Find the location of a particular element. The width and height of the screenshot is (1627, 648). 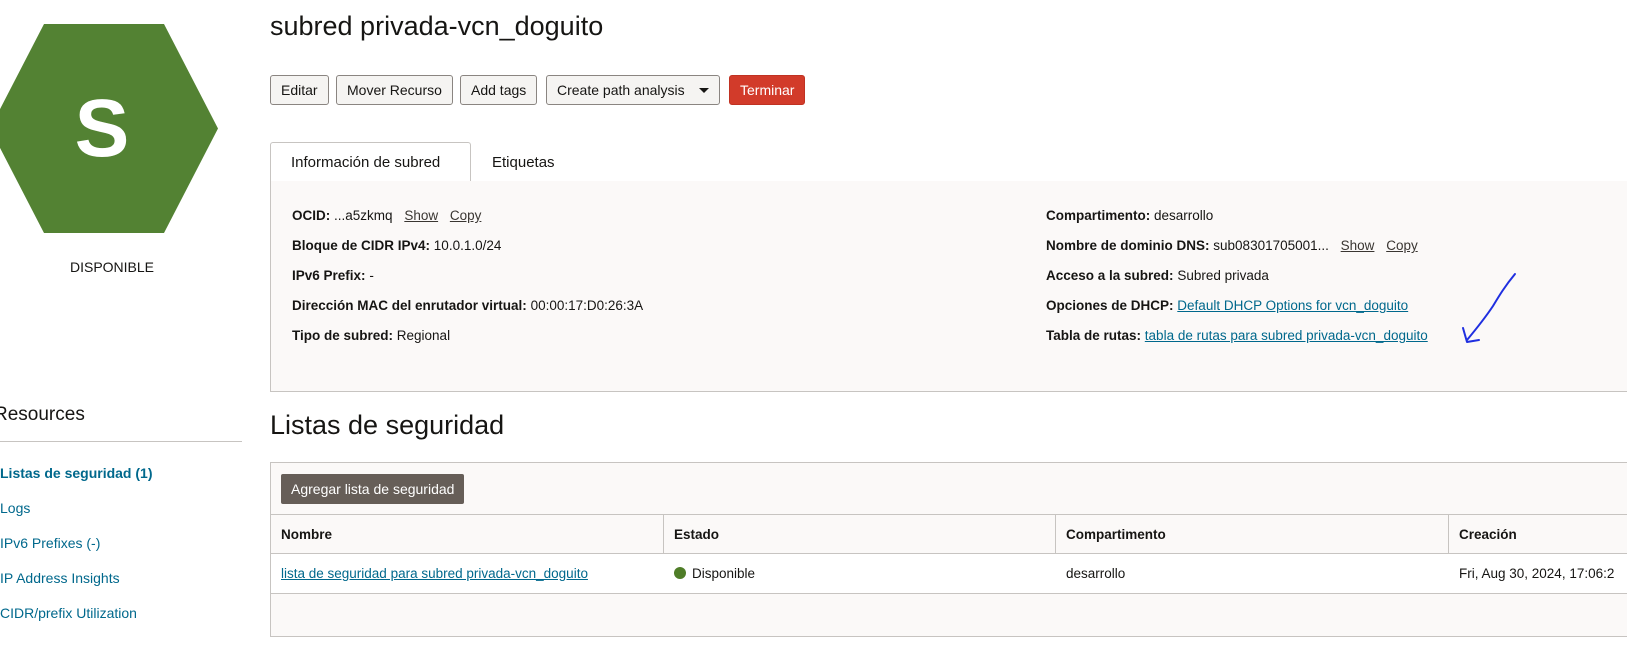

compartment-row: Compartimento: desarrollo is located at coordinates (1129, 215).